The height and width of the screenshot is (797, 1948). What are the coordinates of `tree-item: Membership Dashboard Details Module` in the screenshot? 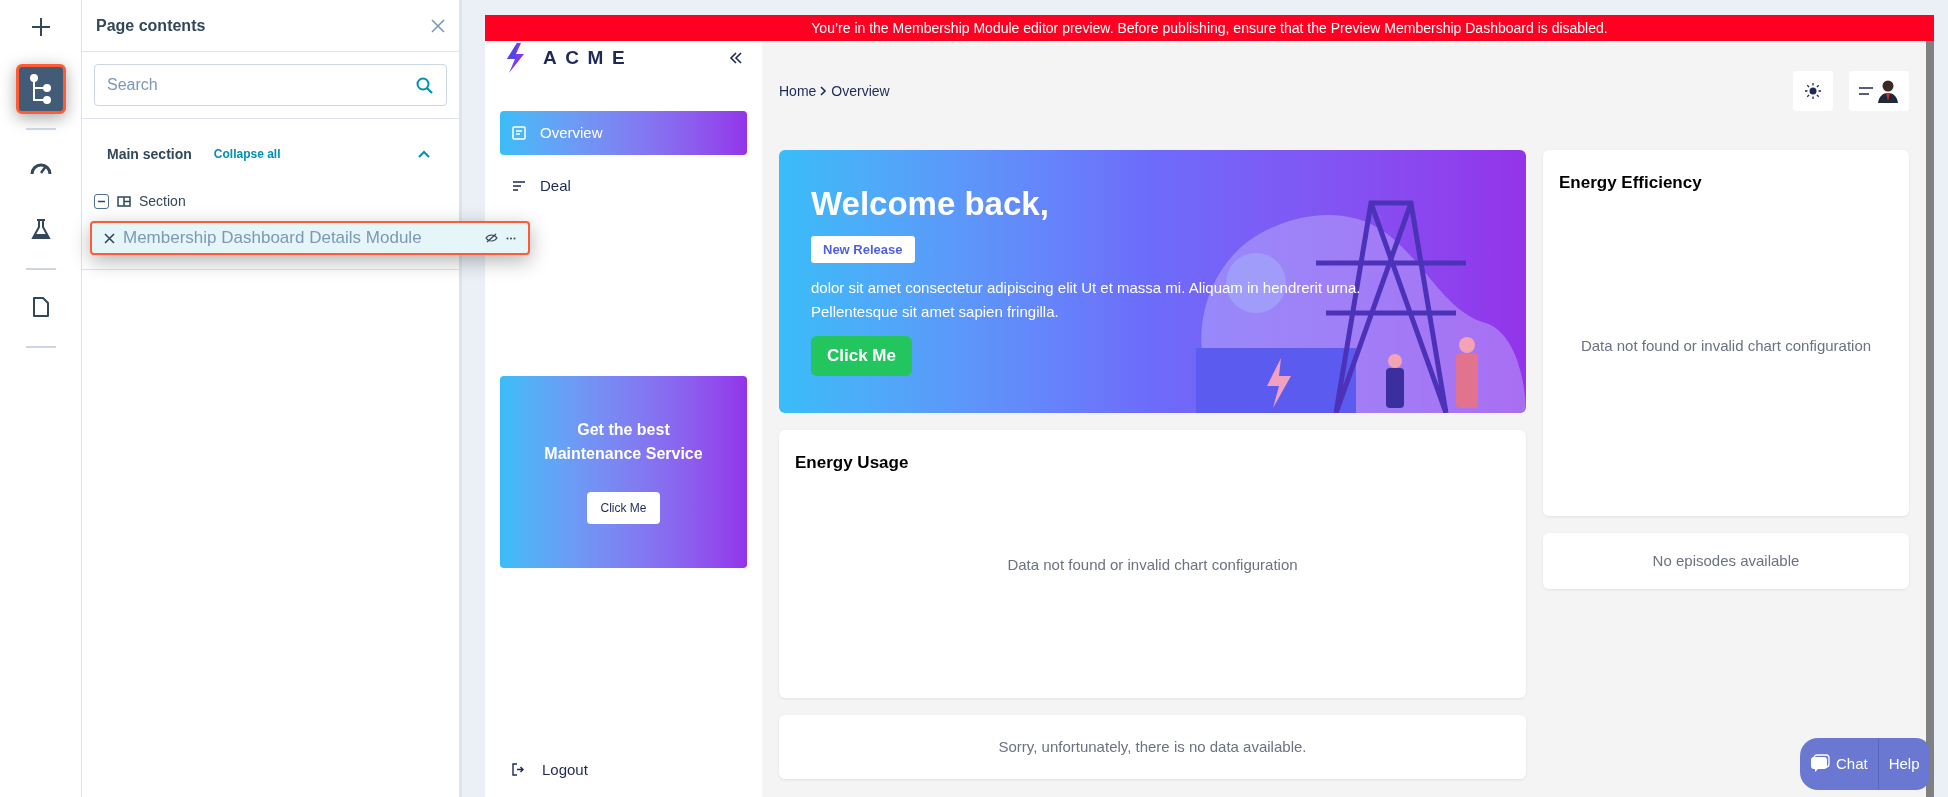 It's located at (310, 238).